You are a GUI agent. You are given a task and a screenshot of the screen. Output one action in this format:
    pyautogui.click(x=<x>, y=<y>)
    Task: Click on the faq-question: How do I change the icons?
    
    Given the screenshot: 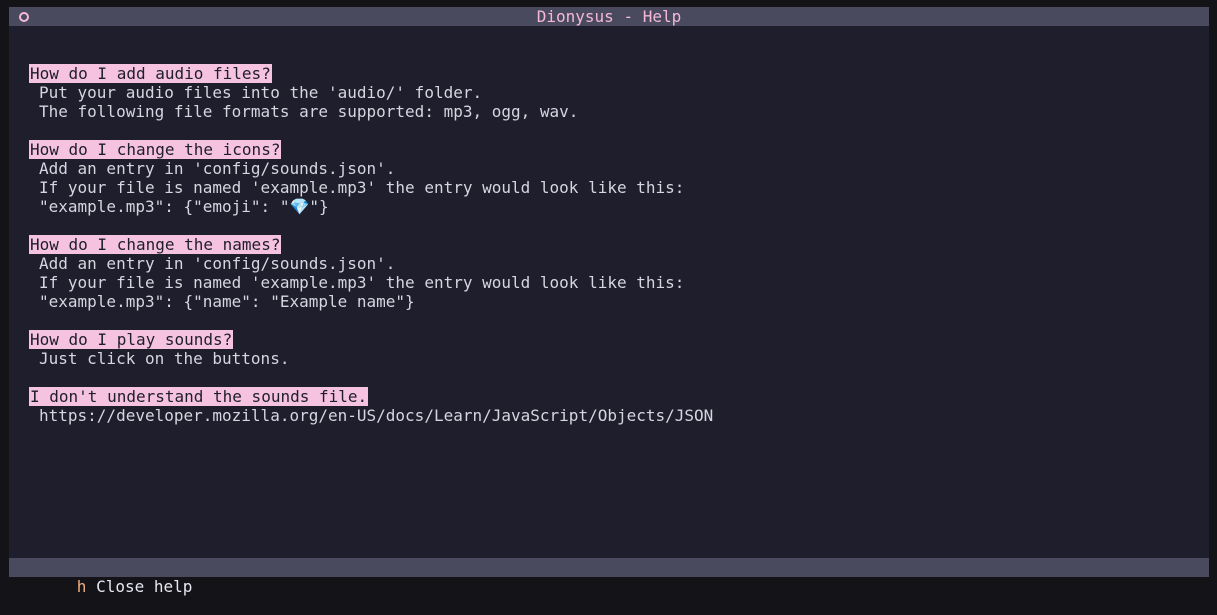 What is the action you would take?
    pyautogui.click(x=155, y=149)
    